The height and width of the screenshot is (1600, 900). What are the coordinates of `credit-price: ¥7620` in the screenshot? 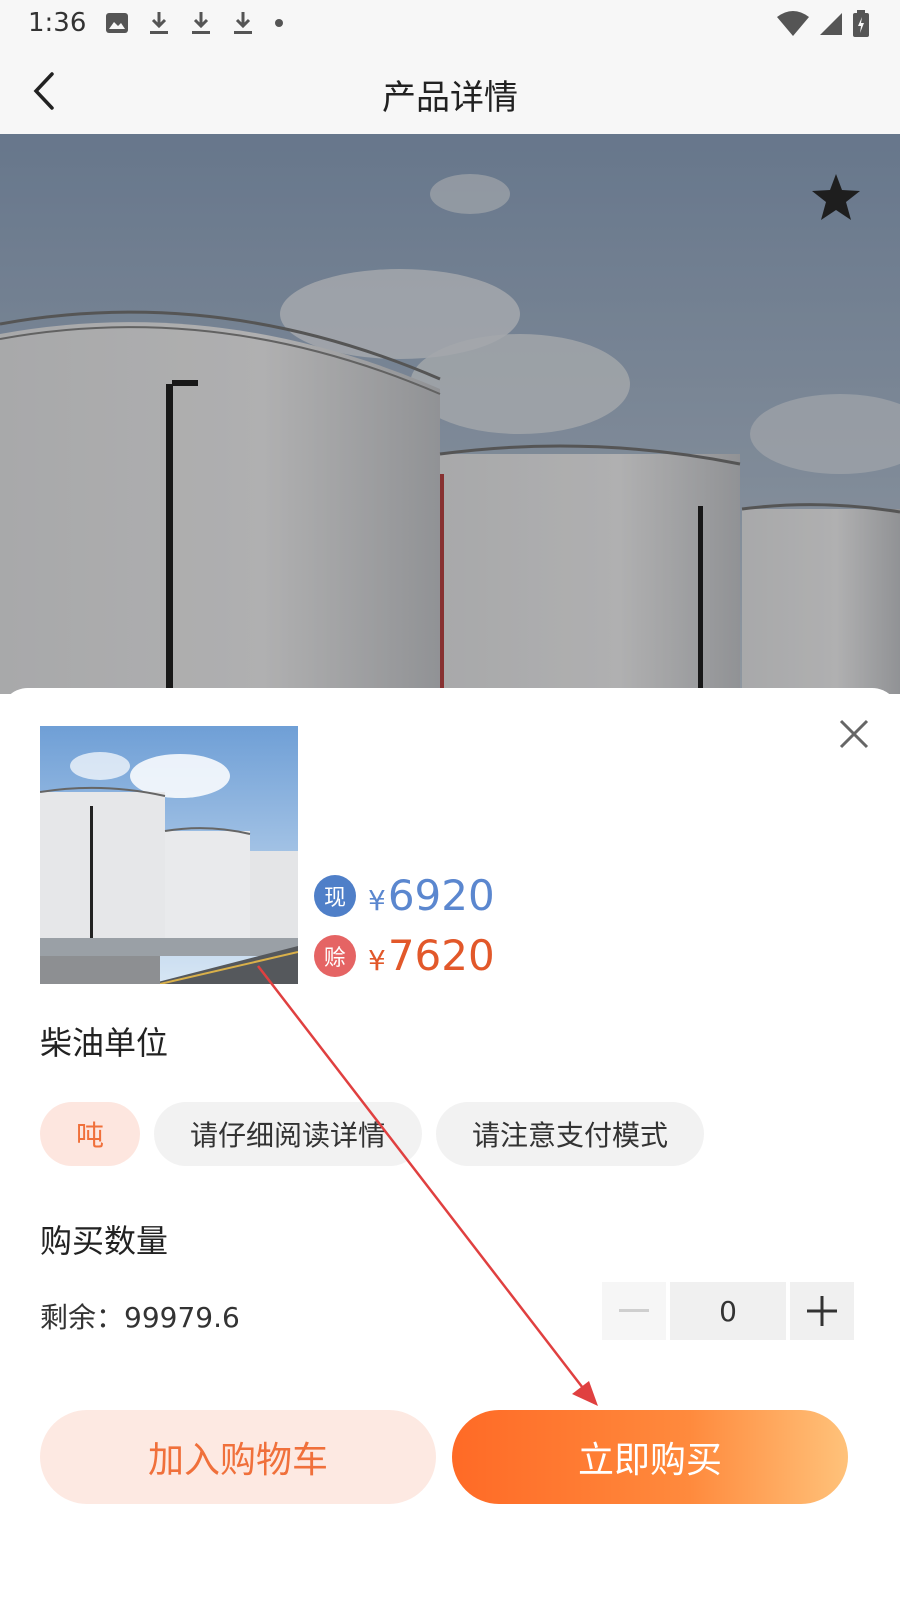 It's located at (431, 955).